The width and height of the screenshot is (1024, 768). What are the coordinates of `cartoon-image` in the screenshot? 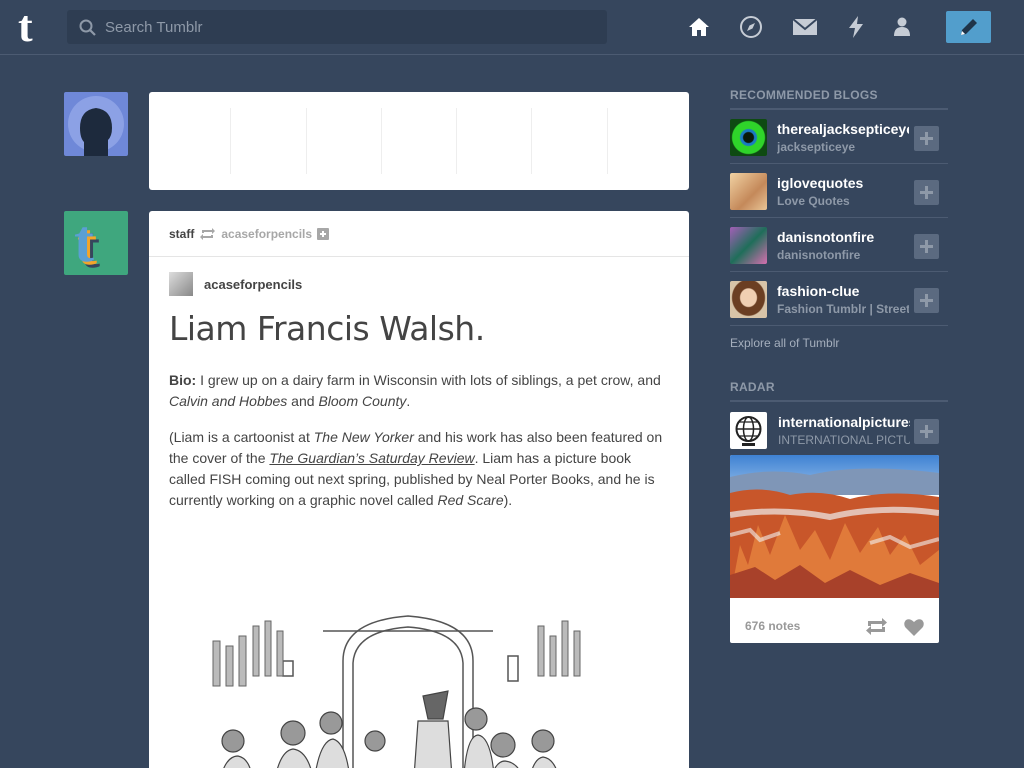 It's located at (396, 691).